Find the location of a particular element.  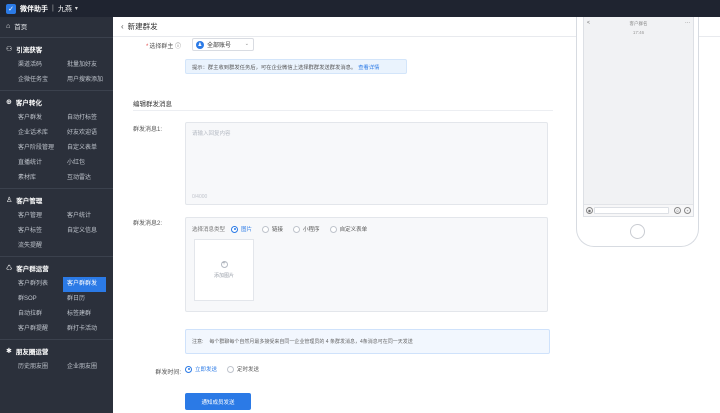

sidebar-item-red-packet: 小红包 is located at coordinates (90, 163).